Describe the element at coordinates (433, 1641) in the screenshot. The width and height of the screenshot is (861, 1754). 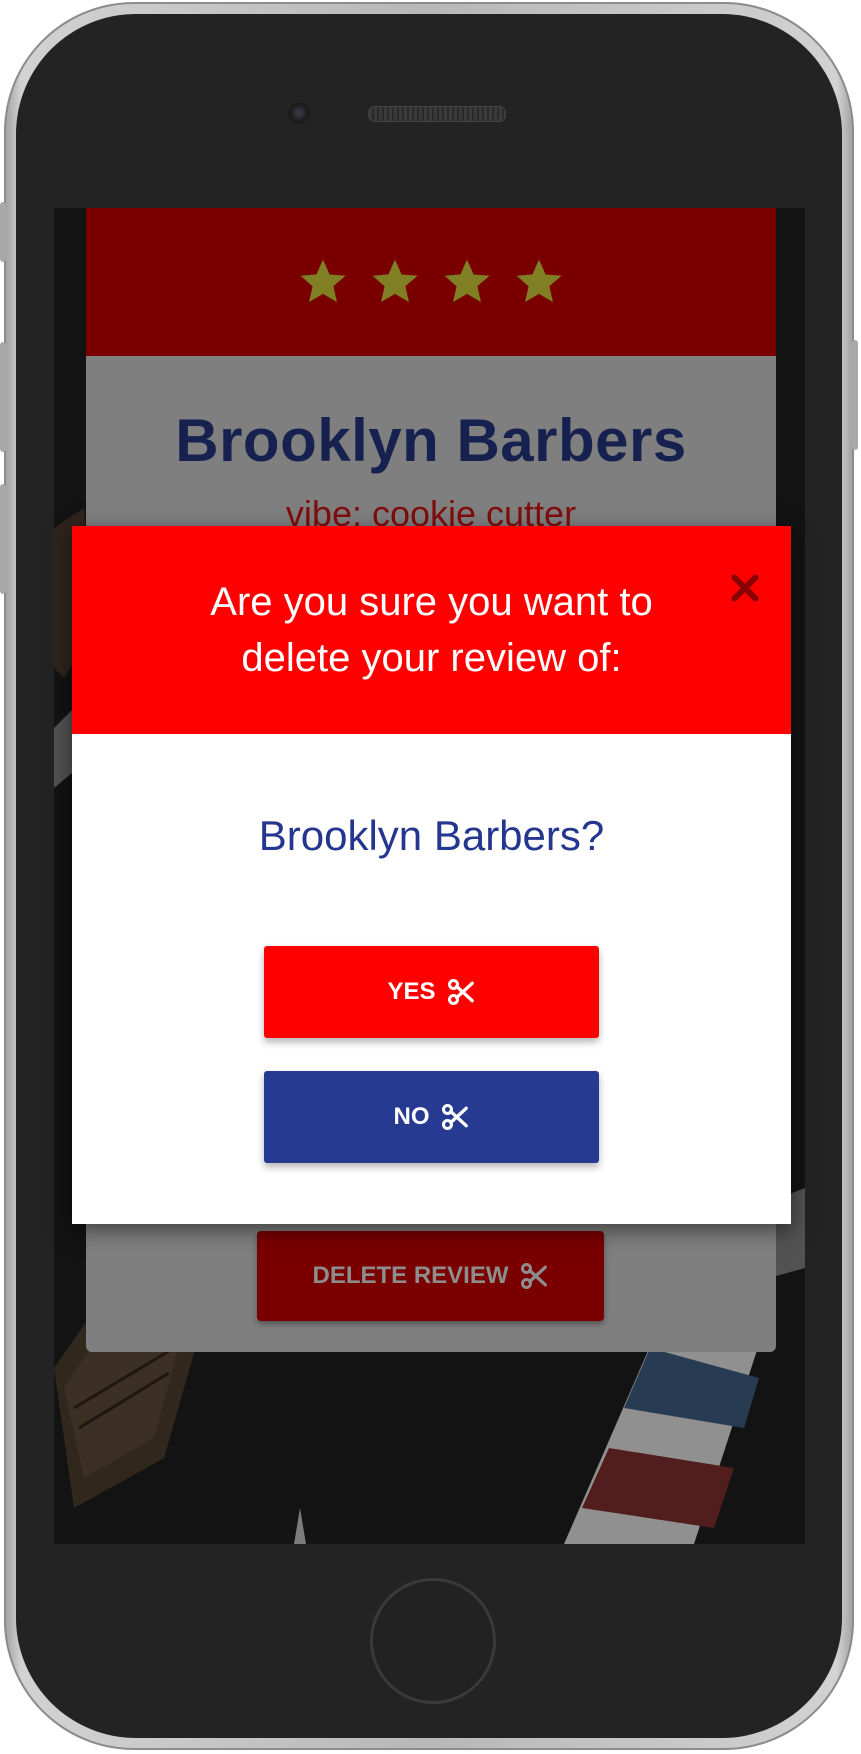
I see `home-button` at that location.